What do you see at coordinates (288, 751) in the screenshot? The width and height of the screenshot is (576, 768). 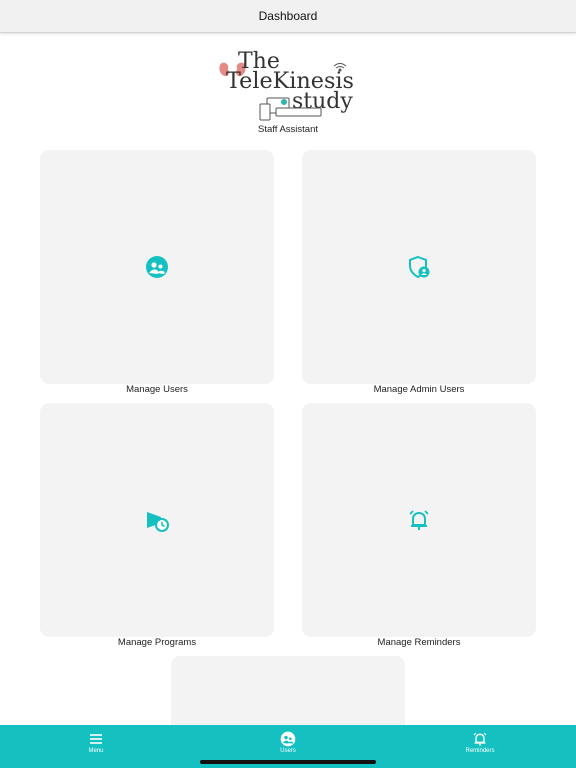 I see `tab-label: Users` at bounding box center [288, 751].